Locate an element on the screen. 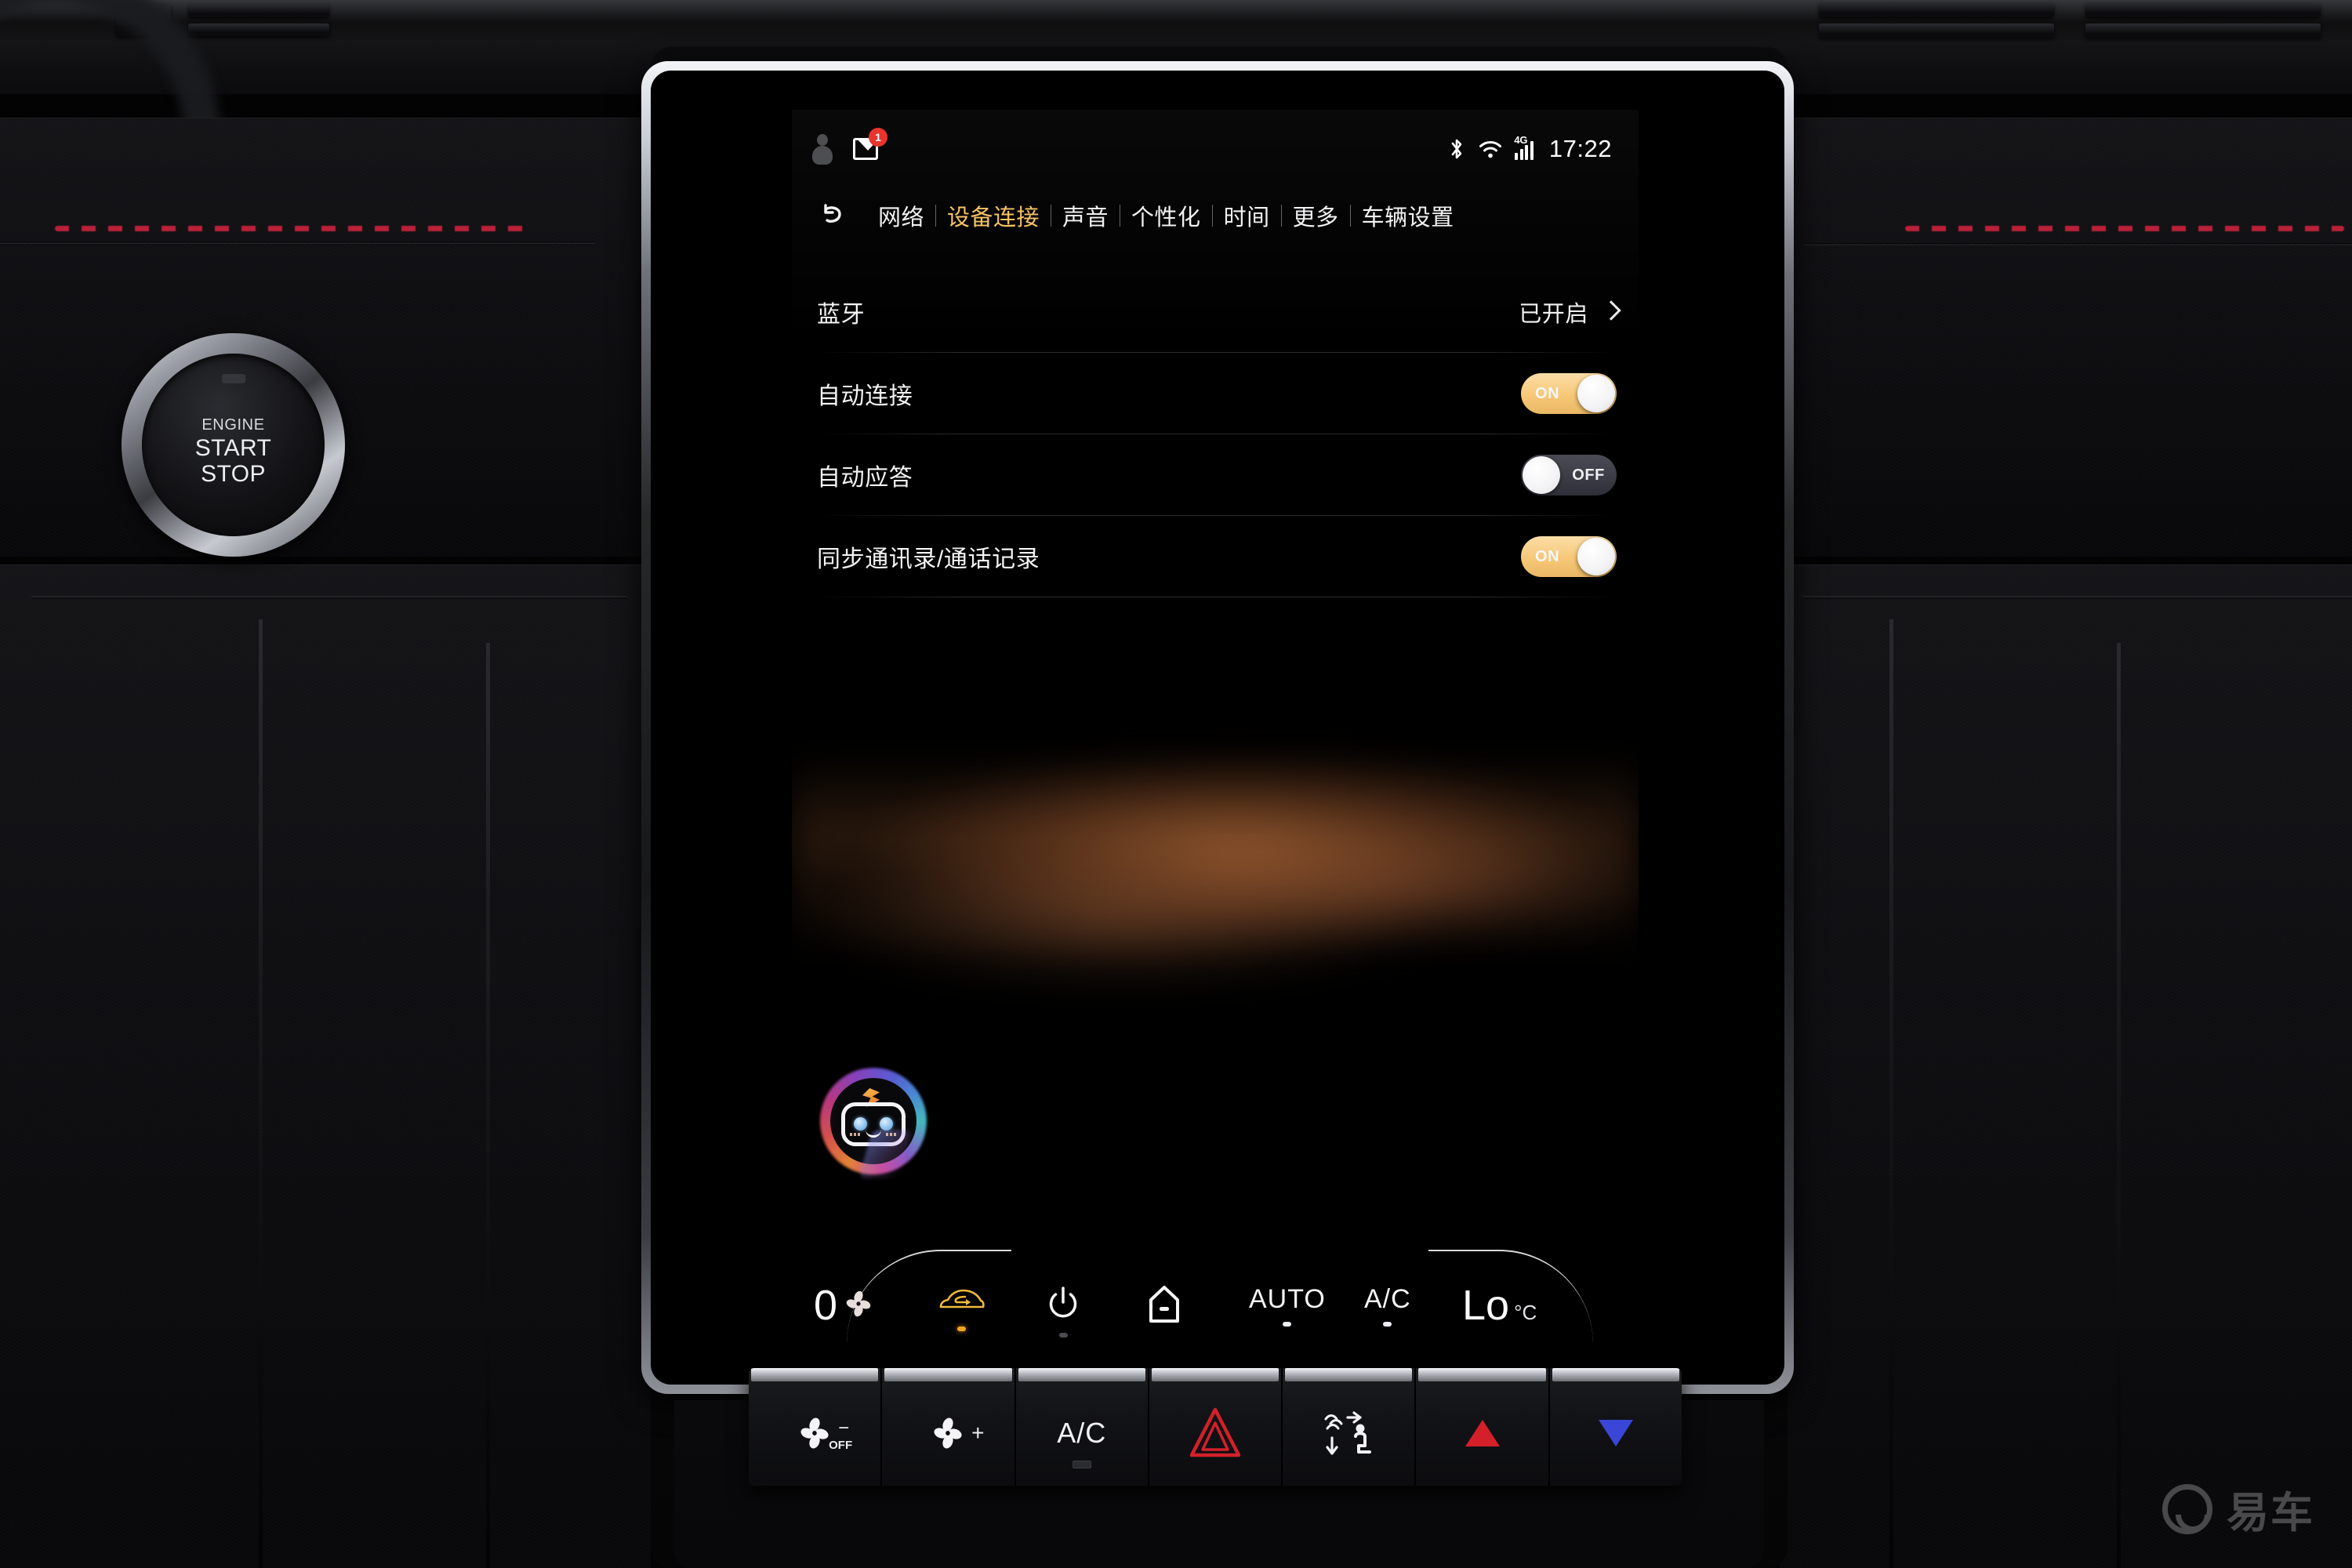 The image size is (2352, 1568). tab-vehicle-settings: 车辆设置 is located at coordinates (1408, 215).